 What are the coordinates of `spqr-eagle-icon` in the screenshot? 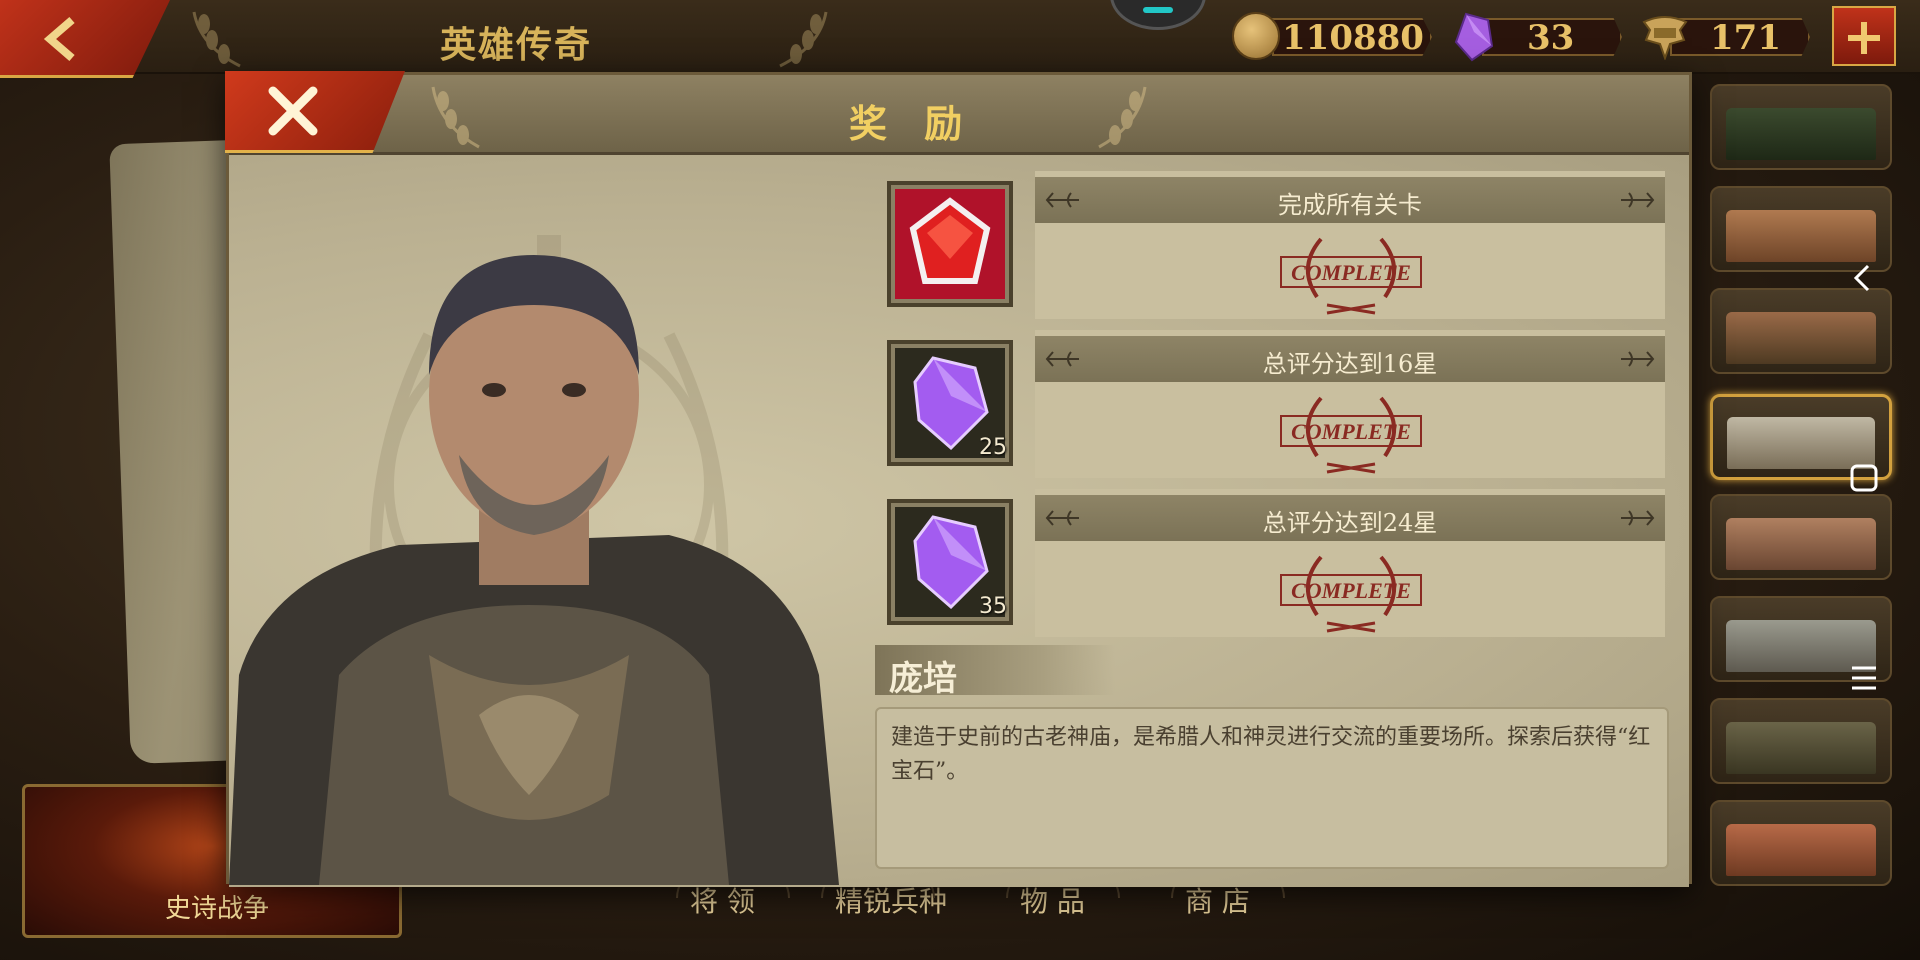 It's located at (1665, 38).